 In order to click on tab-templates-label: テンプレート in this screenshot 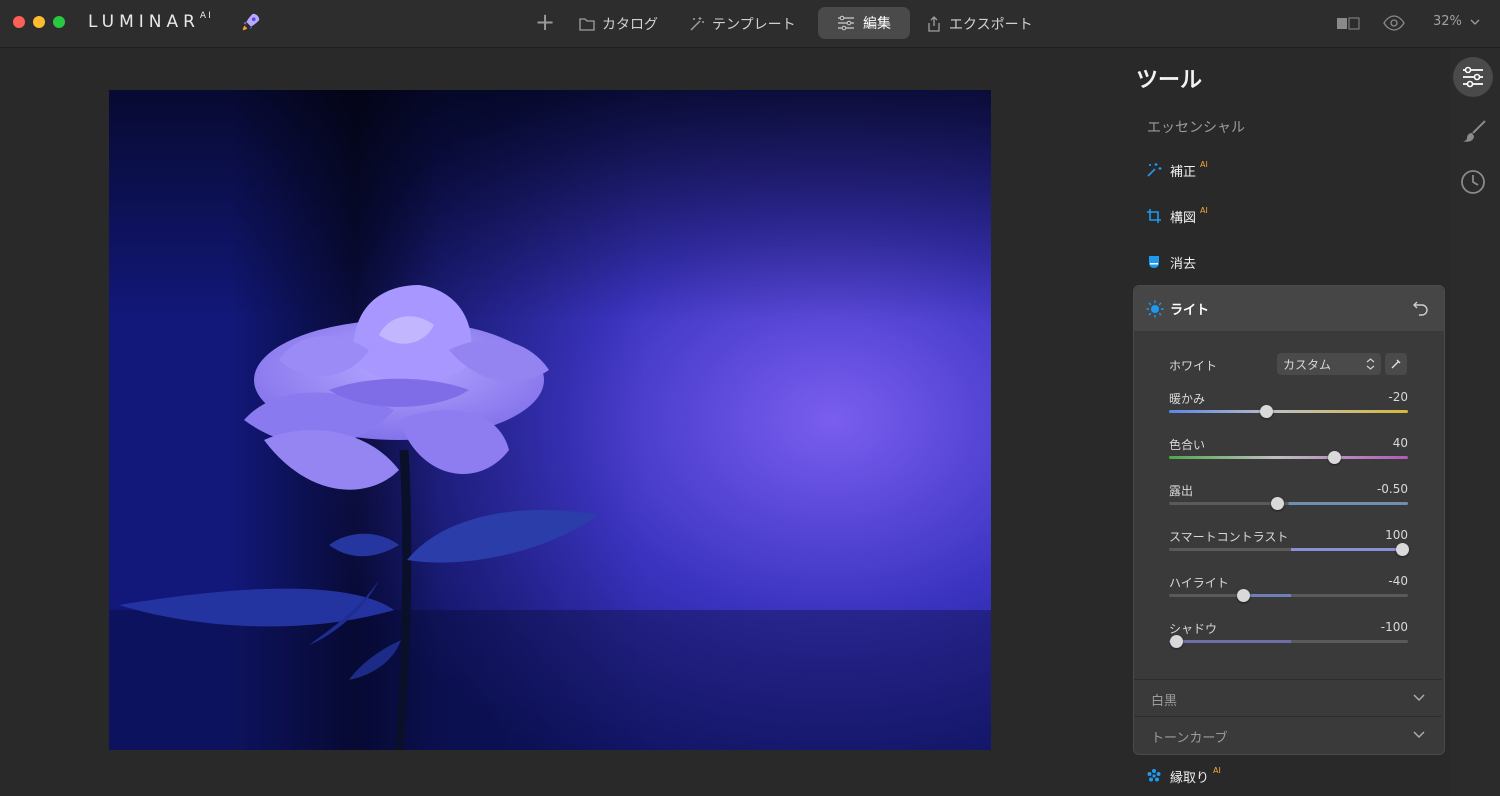, I will do `click(754, 25)`.